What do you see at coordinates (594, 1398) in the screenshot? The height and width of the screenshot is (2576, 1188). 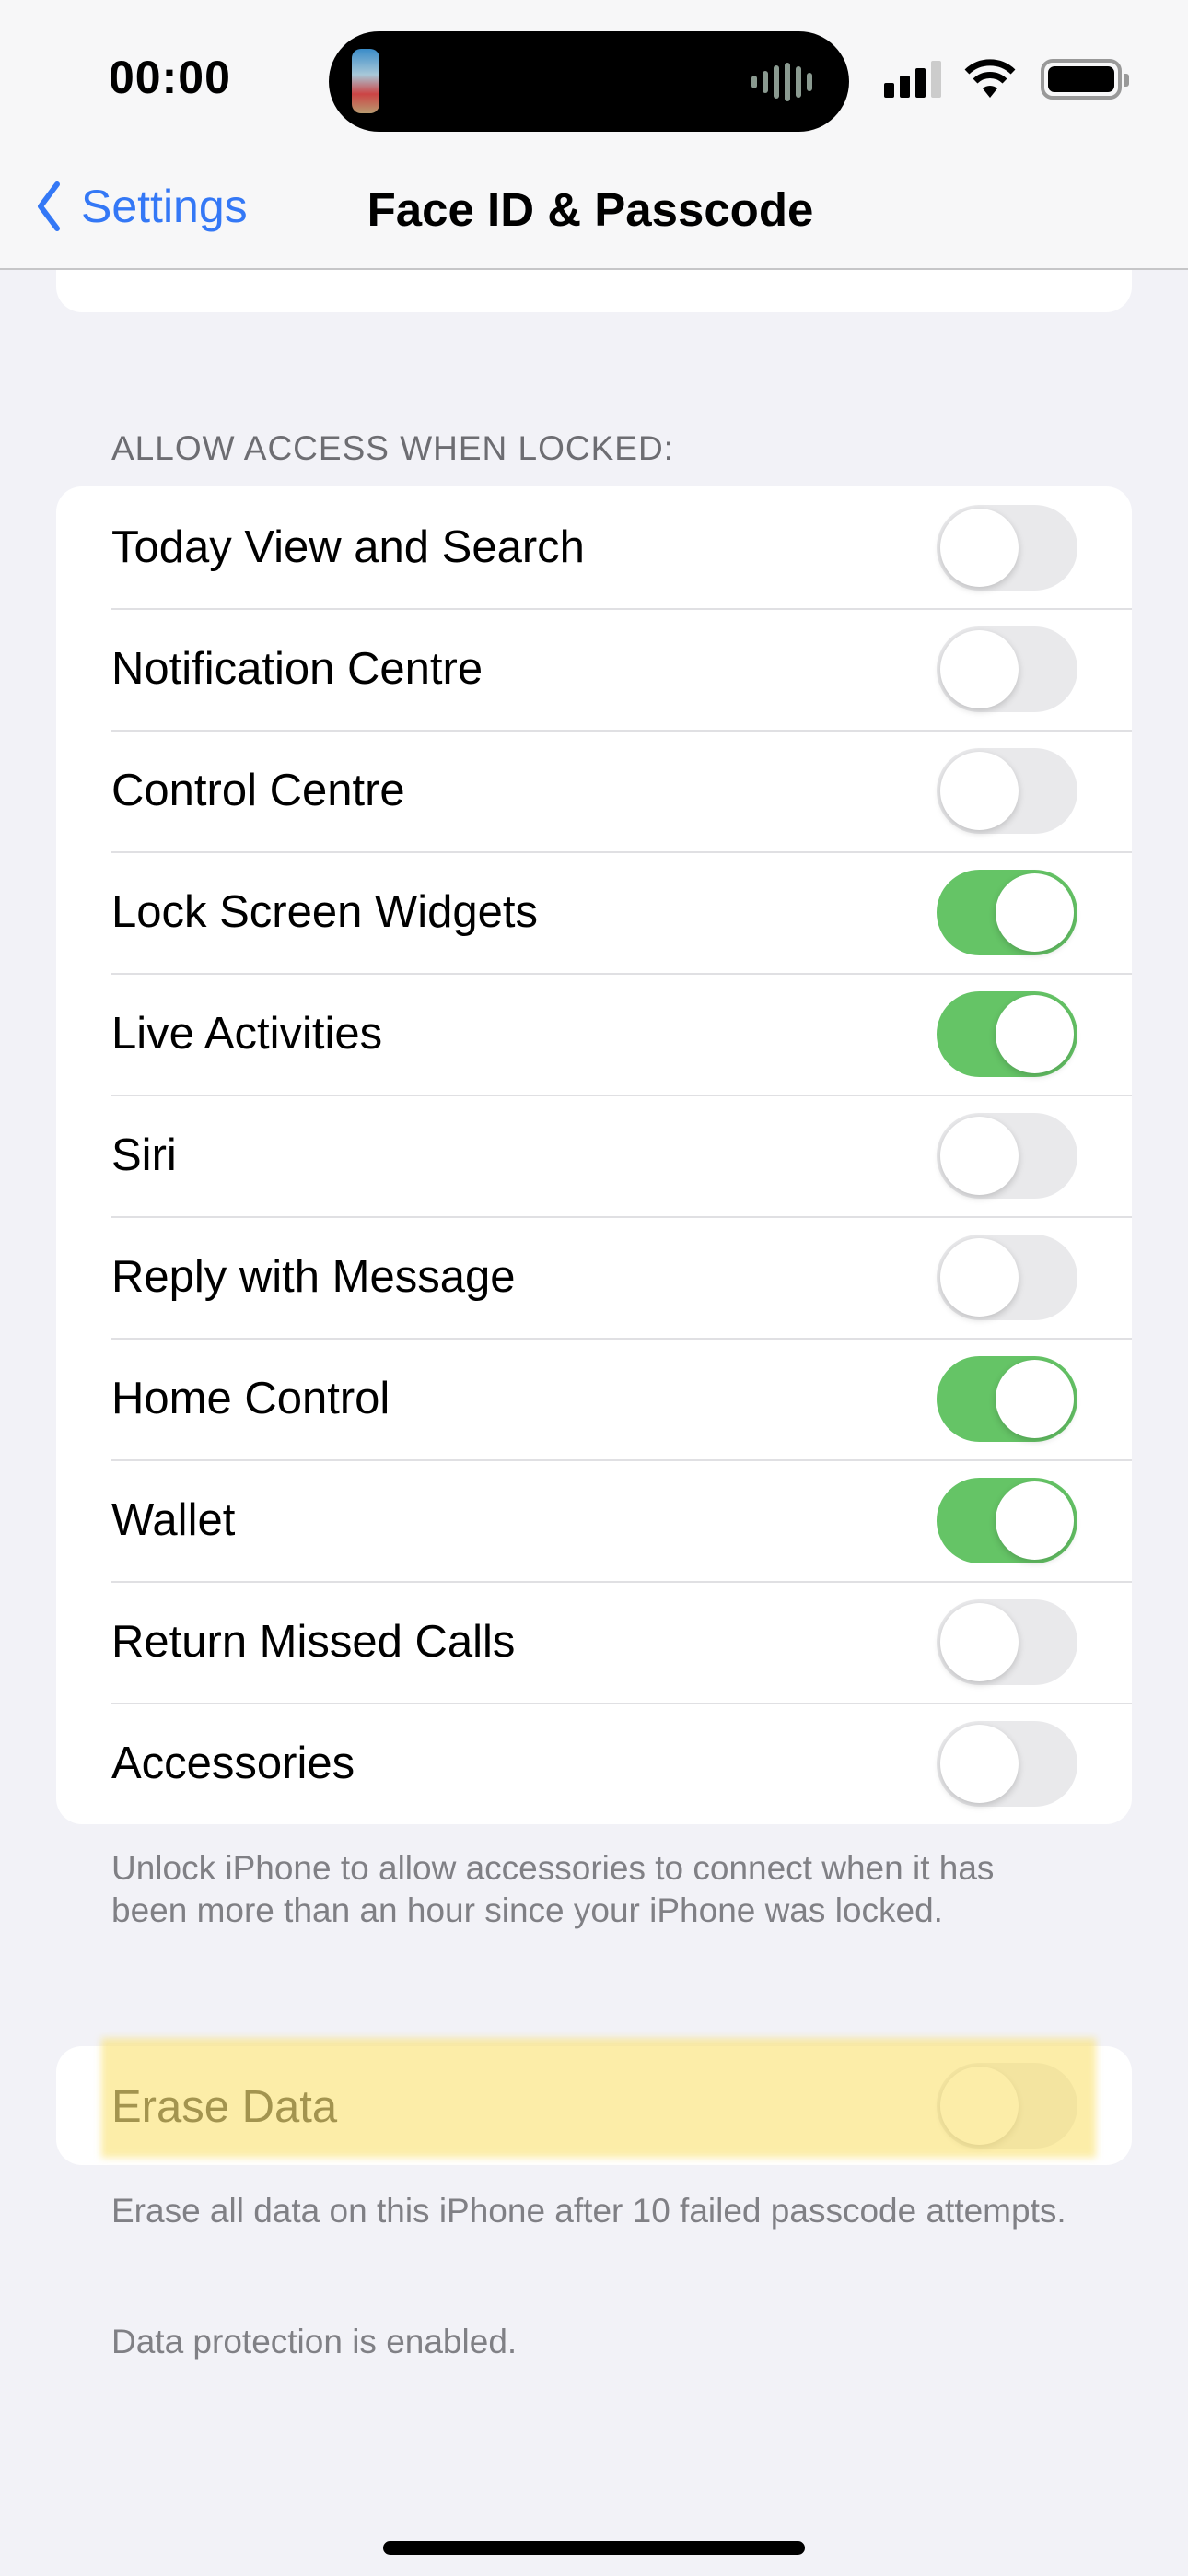 I see `setting-row: Home Control` at bounding box center [594, 1398].